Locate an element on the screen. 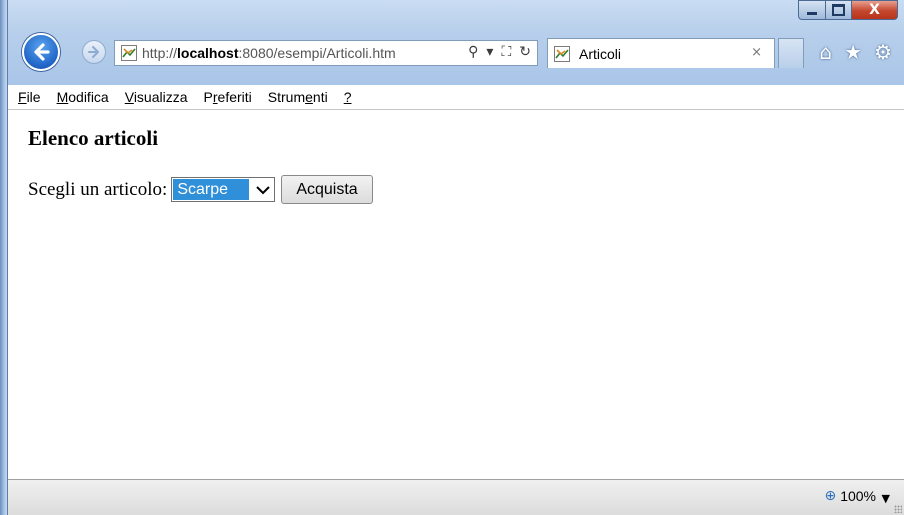  menu-item-strumenti: Strumenti is located at coordinates (298, 97).